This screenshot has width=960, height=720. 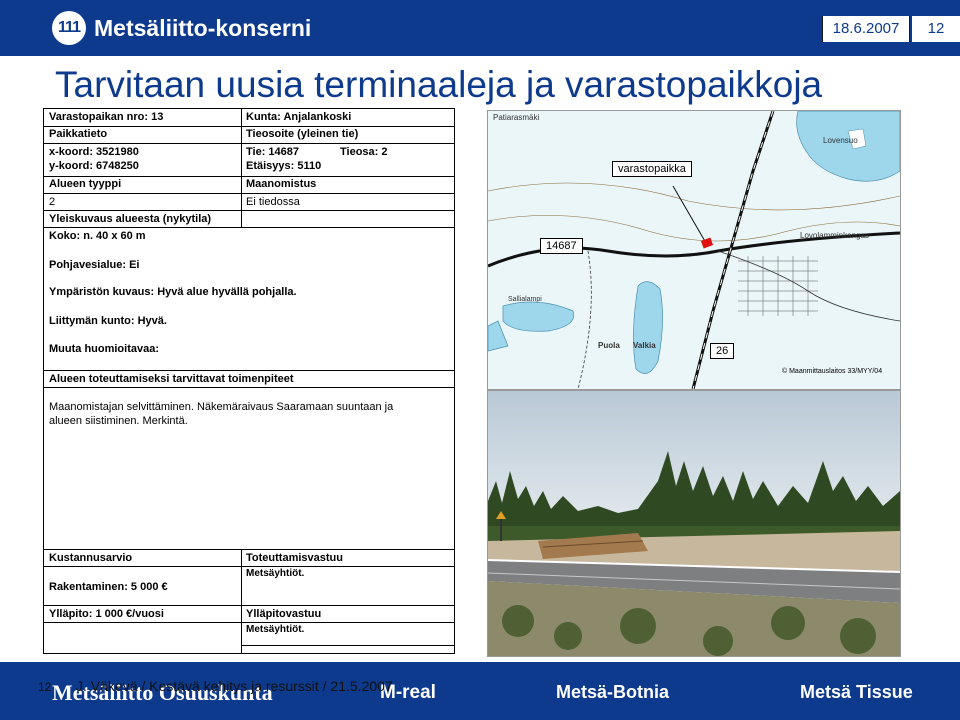 I want to click on field-area-type-value: 2, so click(x=52, y=202).